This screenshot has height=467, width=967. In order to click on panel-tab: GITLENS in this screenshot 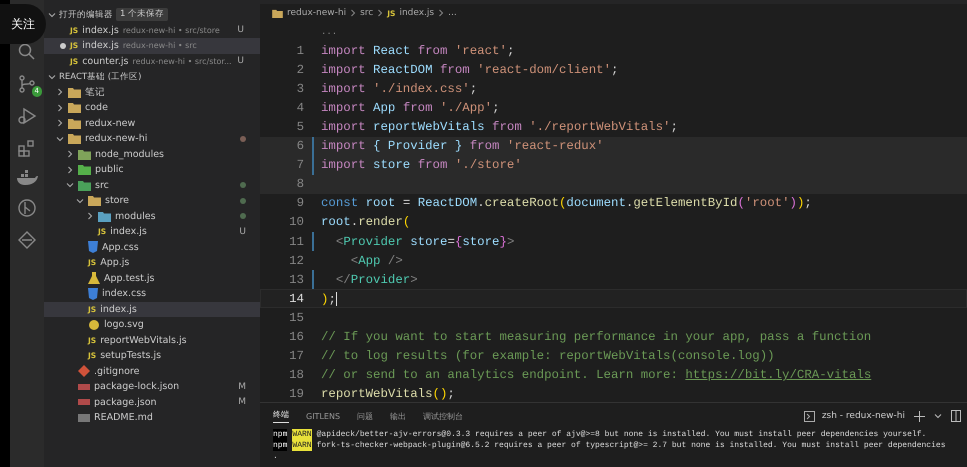, I will do `click(323, 416)`.